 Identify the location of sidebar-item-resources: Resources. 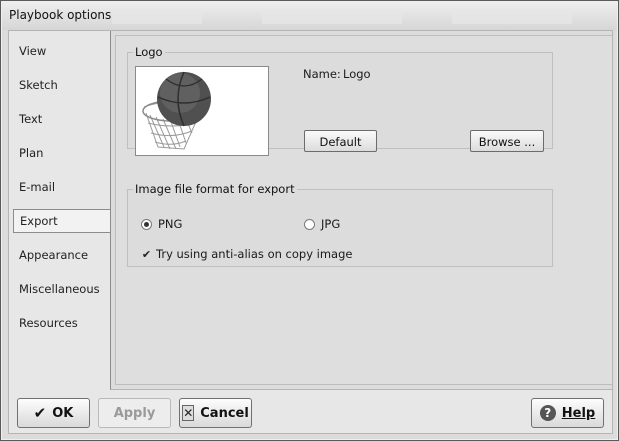
(60, 323).